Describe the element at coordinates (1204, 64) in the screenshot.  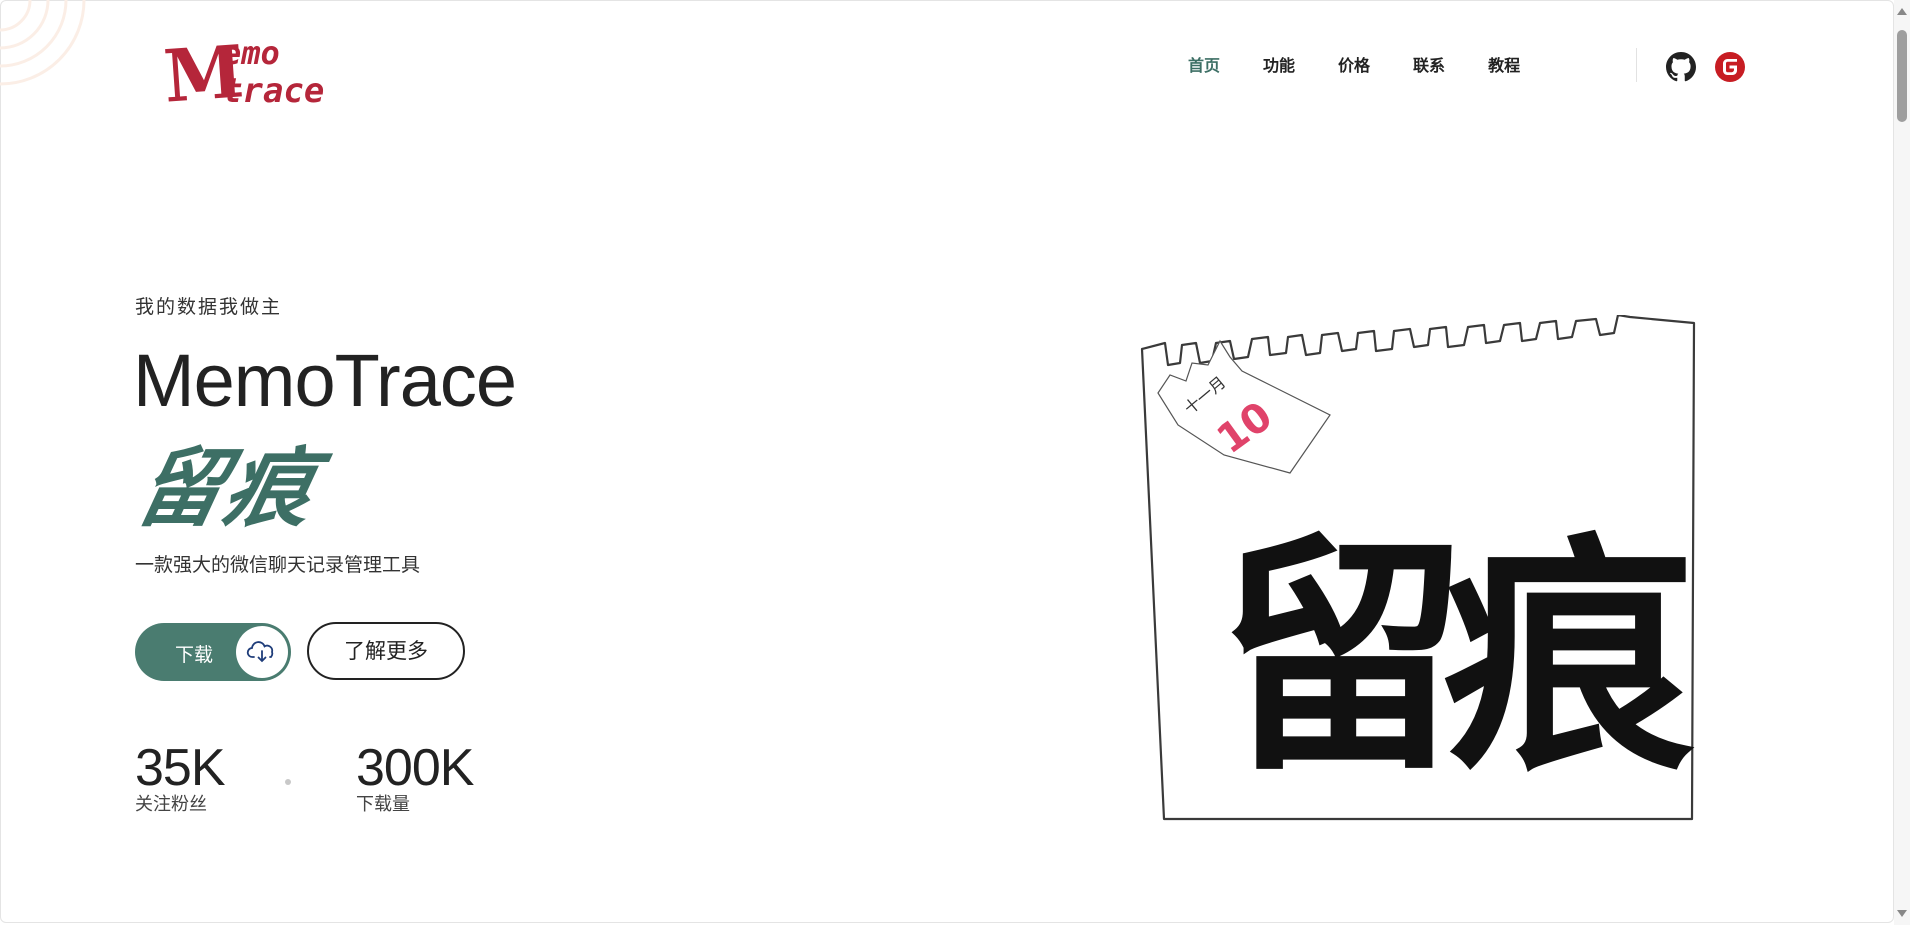
I see `nav-home: 首页` at that location.